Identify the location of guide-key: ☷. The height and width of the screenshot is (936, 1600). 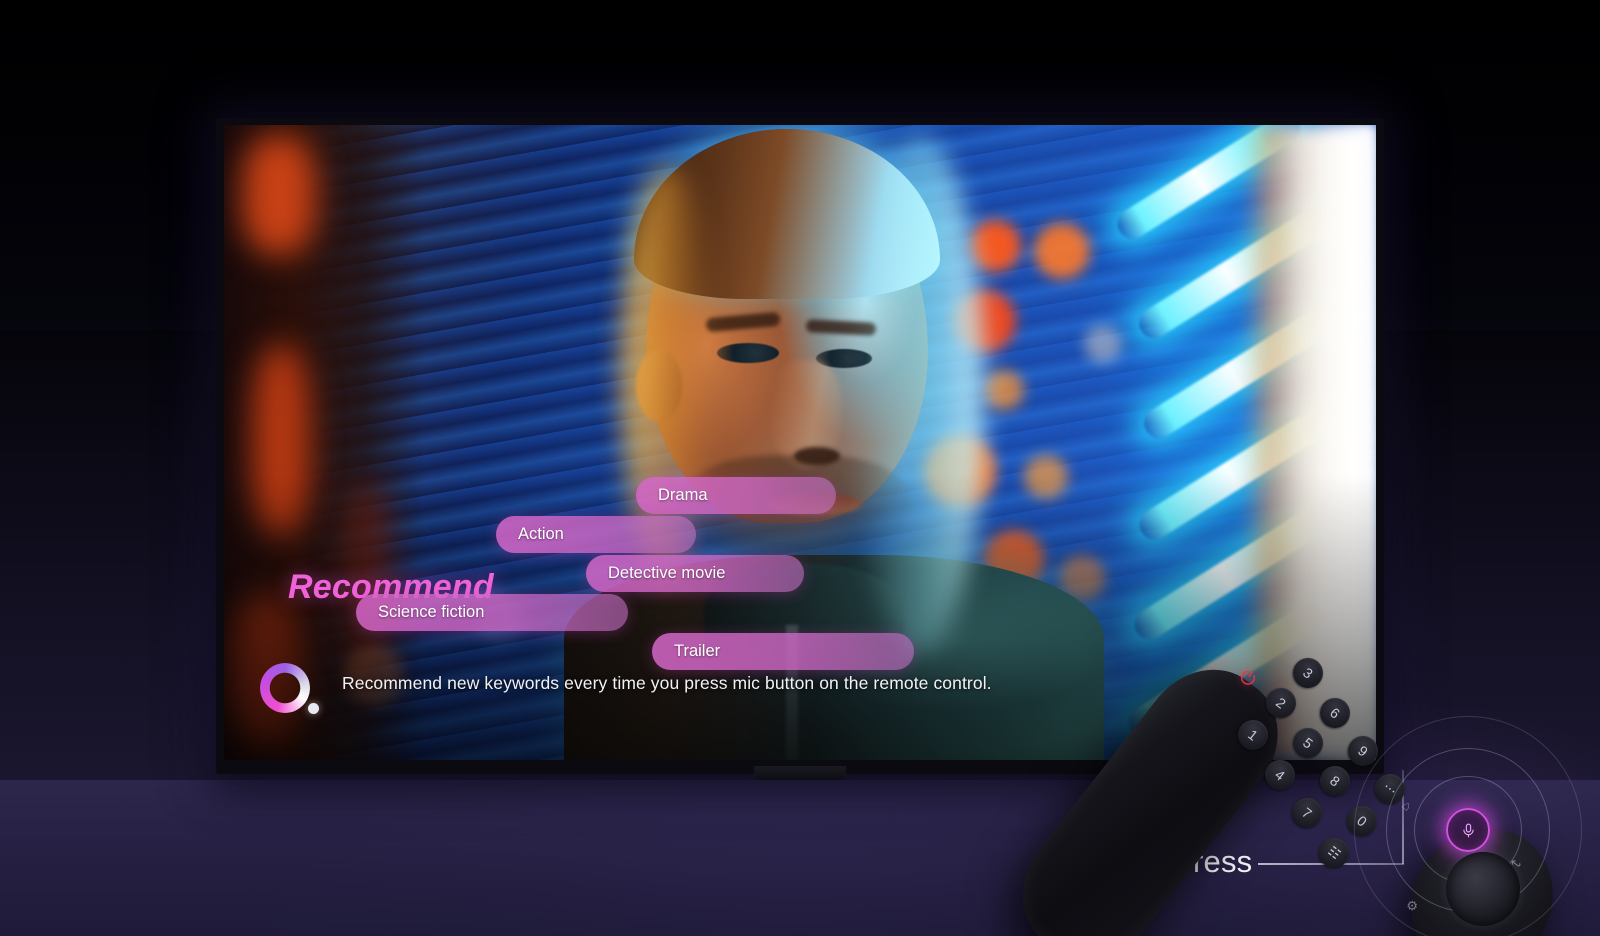
(1334, 853).